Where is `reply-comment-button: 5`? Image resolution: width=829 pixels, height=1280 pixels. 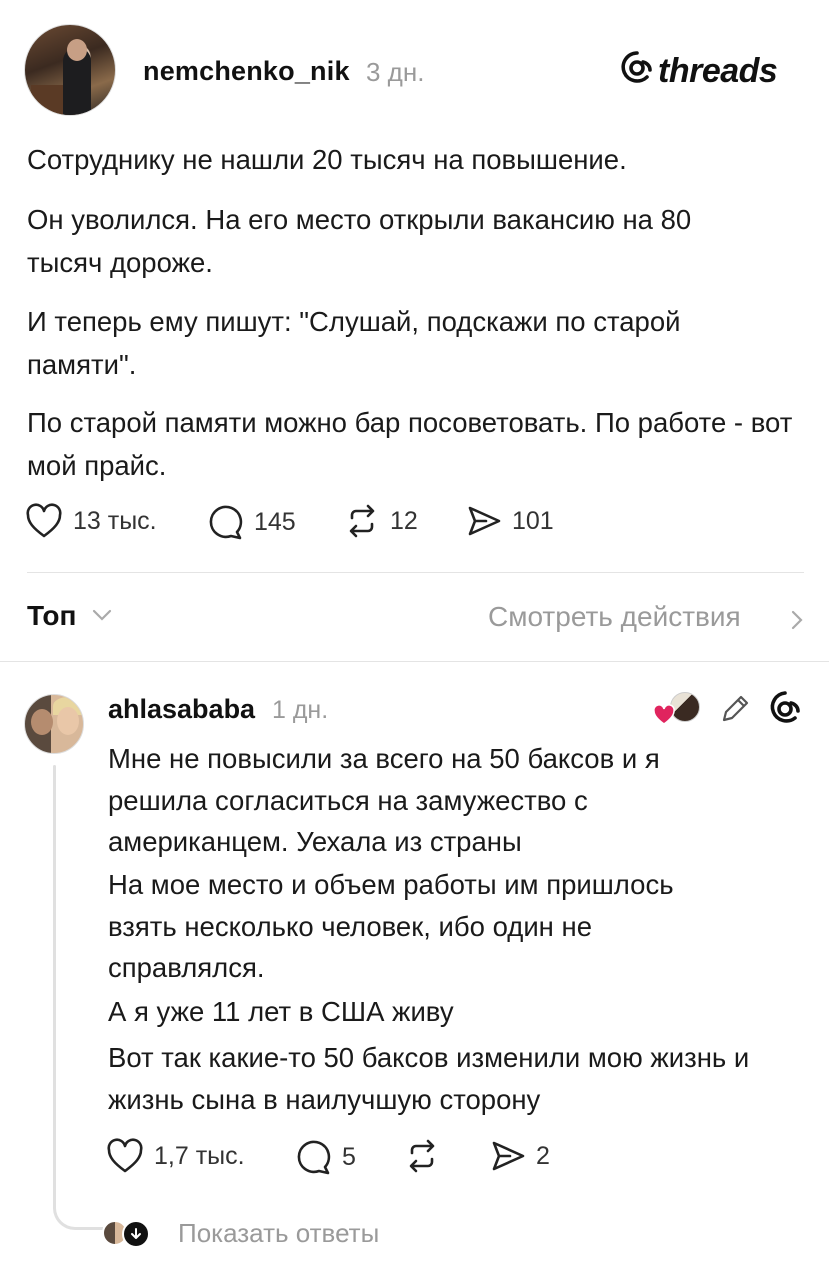 reply-comment-button: 5 is located at coordinates (325, 1157).